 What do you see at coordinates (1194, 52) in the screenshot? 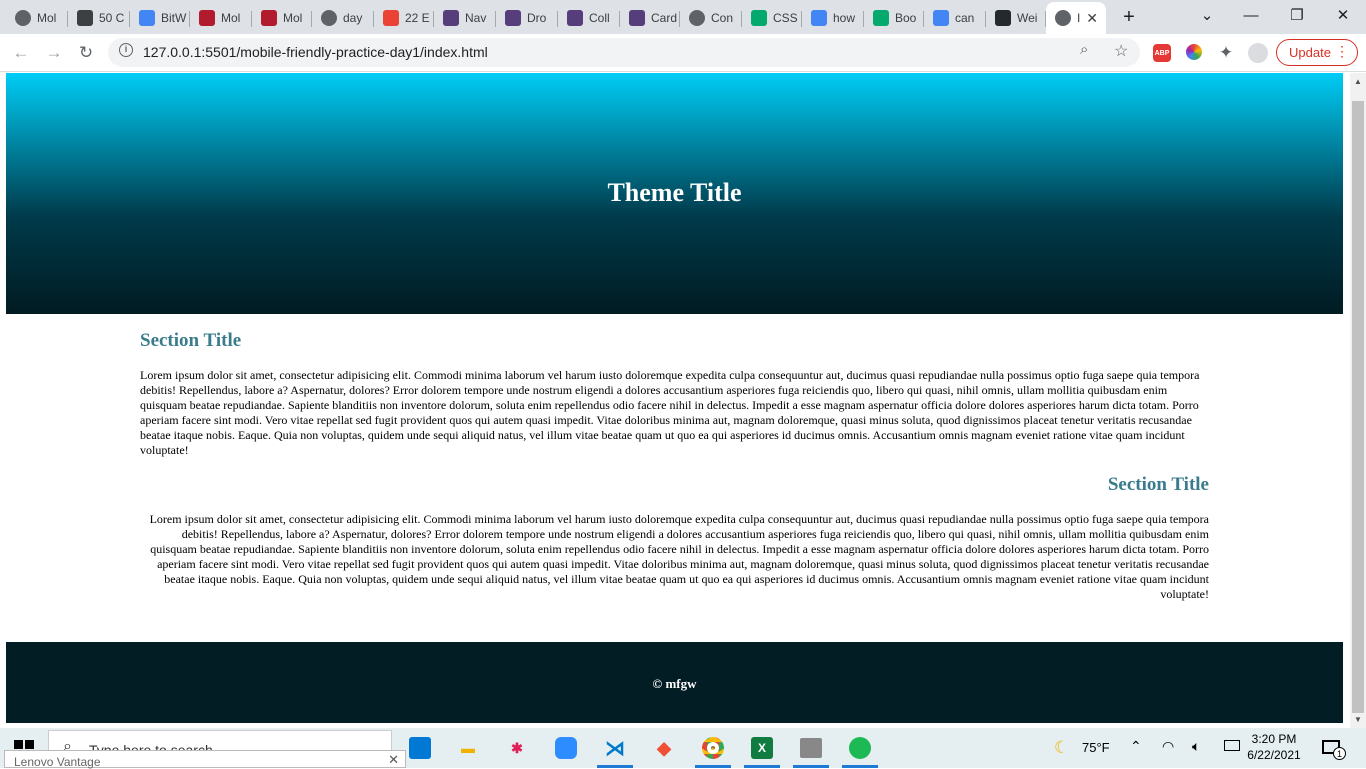
I see `color-picker-extension-icon` at bounding box center [1194, 52].